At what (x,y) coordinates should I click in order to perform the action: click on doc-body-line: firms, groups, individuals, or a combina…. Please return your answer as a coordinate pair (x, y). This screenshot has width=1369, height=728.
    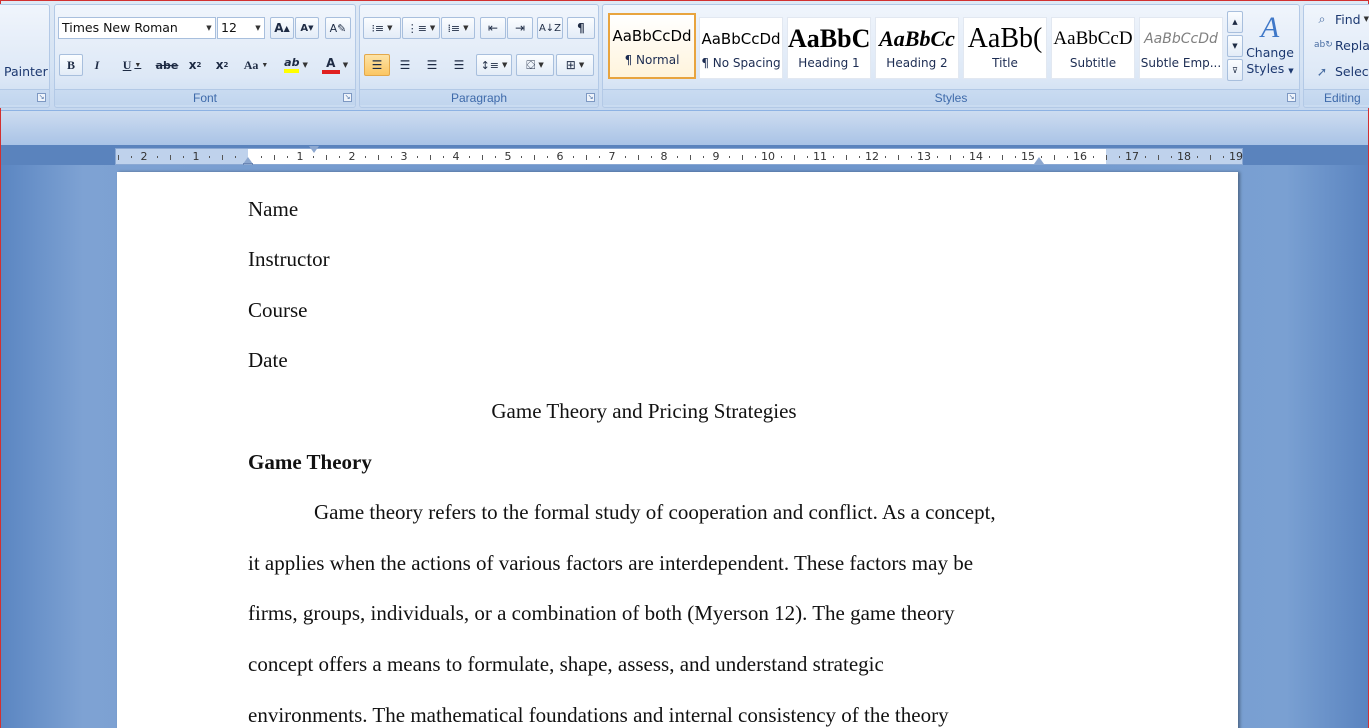
    Looking at the image, I should click on (601, 613).